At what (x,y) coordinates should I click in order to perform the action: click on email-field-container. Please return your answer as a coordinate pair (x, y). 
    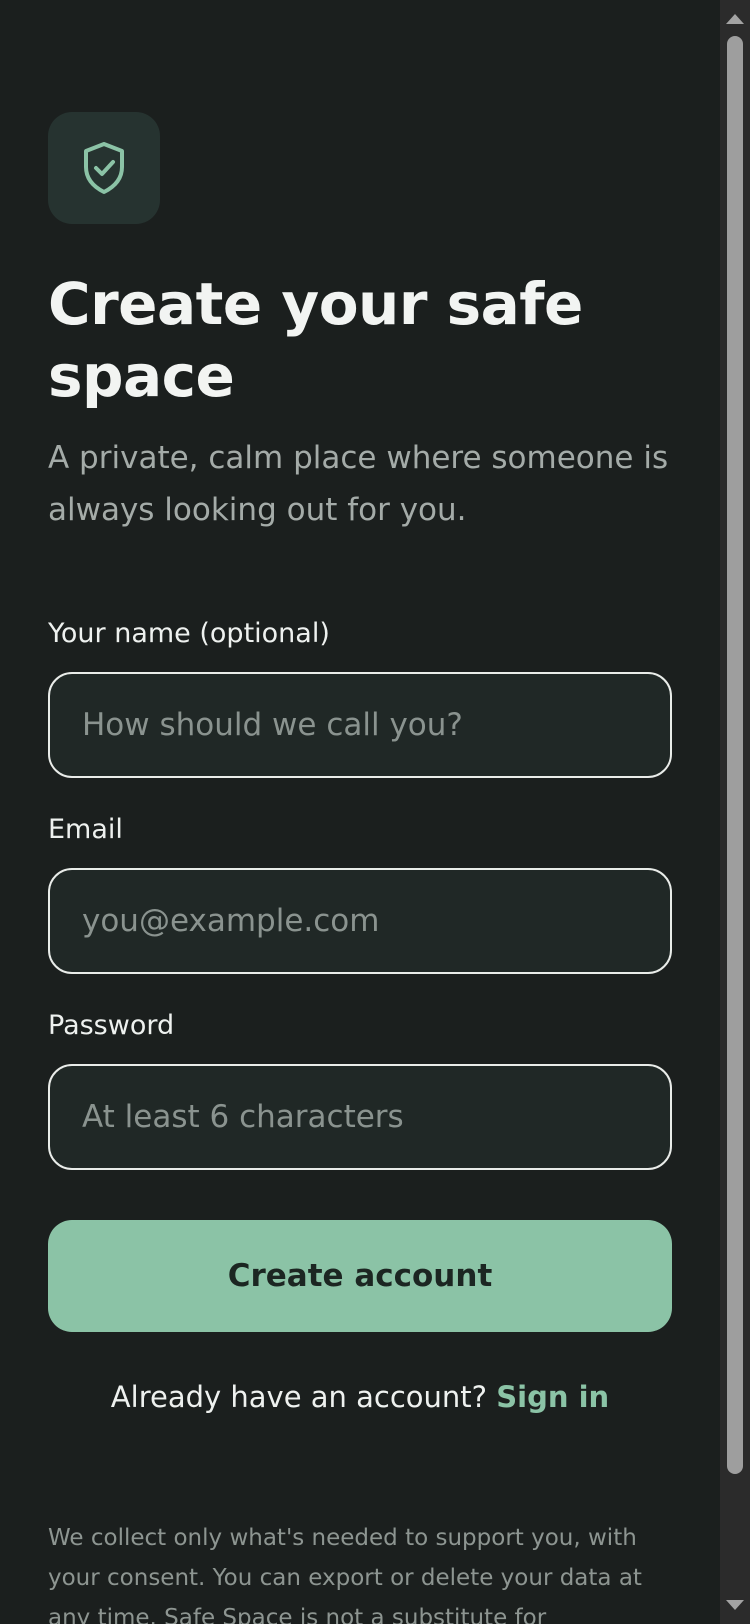
    Looking at the image, I should click on (360, 921).